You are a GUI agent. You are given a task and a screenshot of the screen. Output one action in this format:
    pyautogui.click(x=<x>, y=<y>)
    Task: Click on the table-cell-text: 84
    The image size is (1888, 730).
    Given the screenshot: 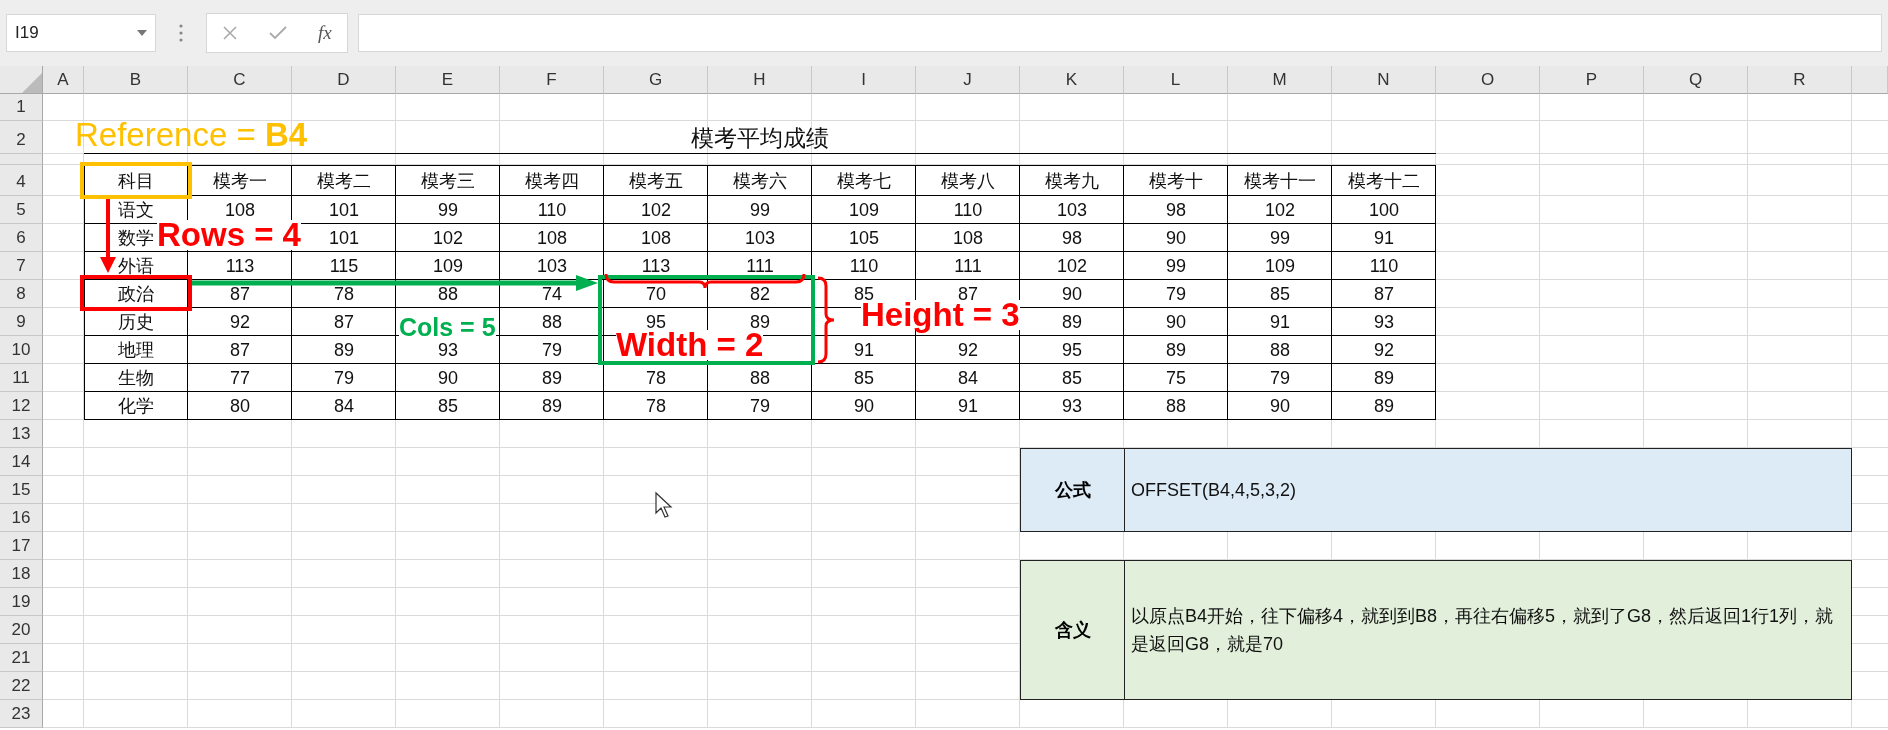 What is the action you would take?
    pyautogui.click(x=968, y=378)
    